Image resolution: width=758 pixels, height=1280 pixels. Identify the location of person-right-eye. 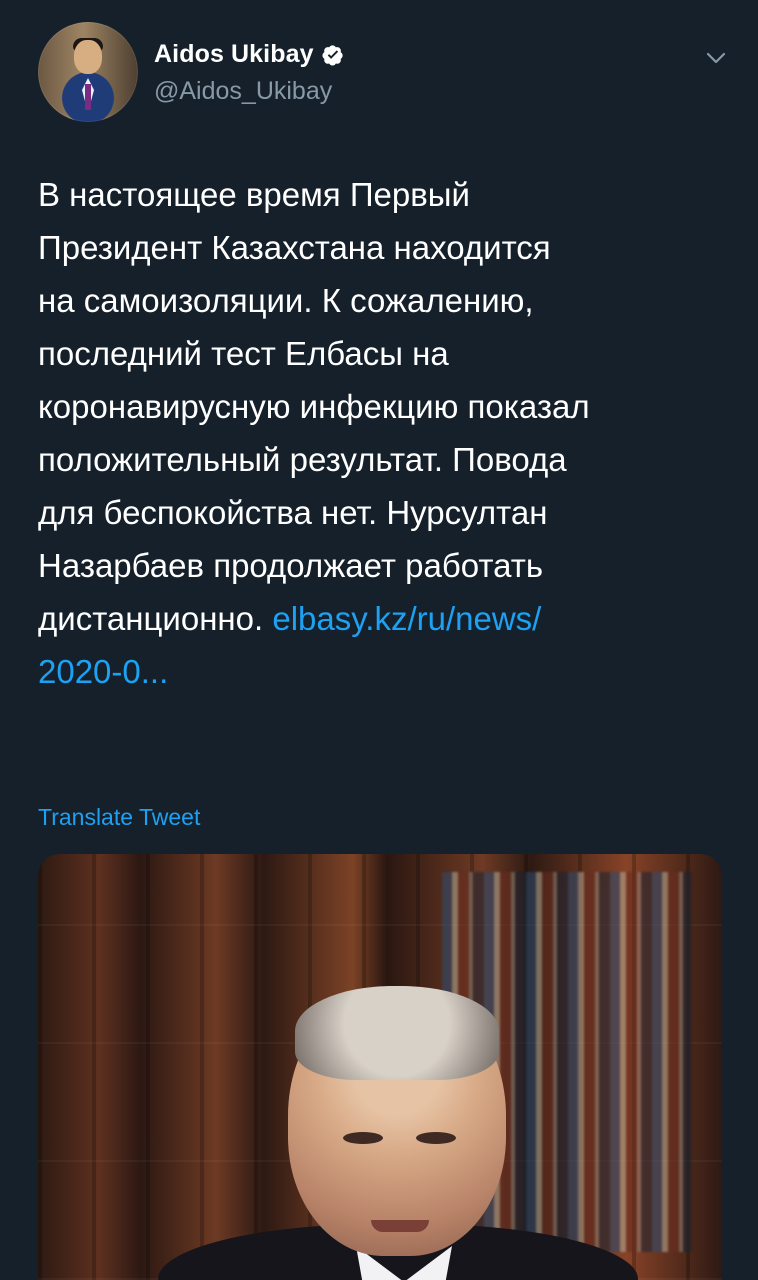
(436, 1138).